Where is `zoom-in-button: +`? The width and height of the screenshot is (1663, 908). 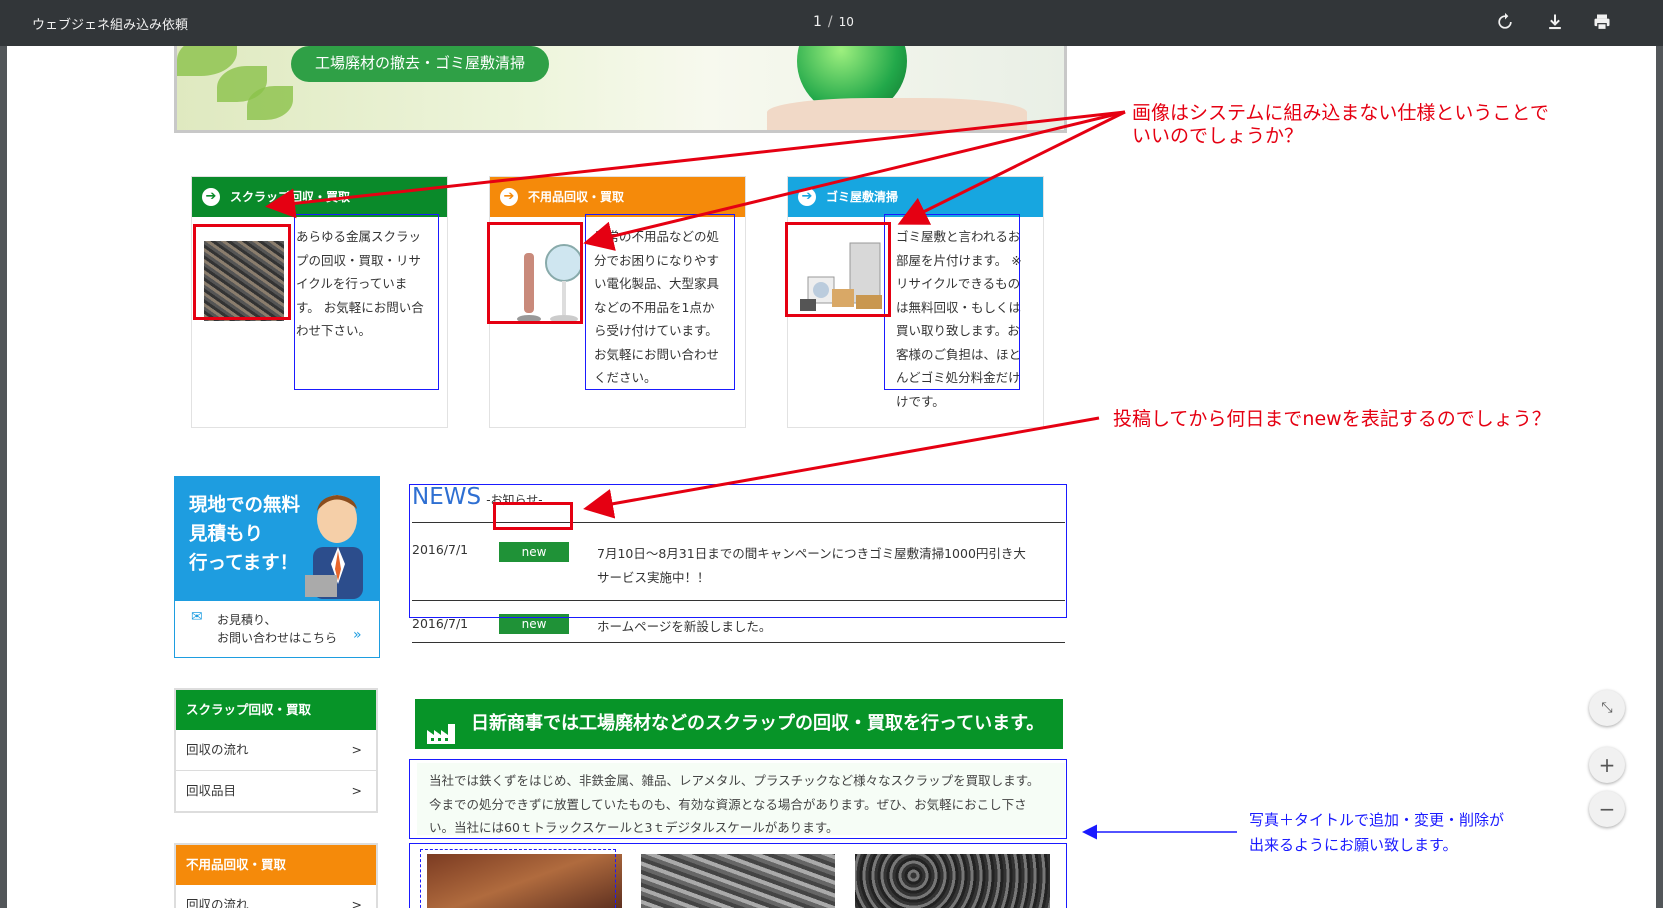 zoom-in-button: + is located at coordinates (1607, 765).